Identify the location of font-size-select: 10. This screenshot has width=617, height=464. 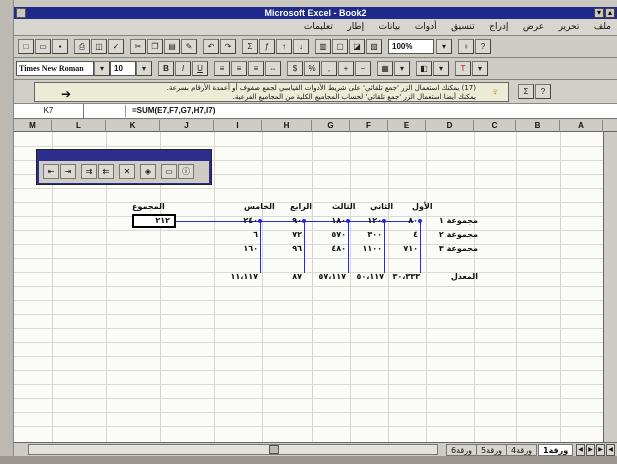
(123, 68).